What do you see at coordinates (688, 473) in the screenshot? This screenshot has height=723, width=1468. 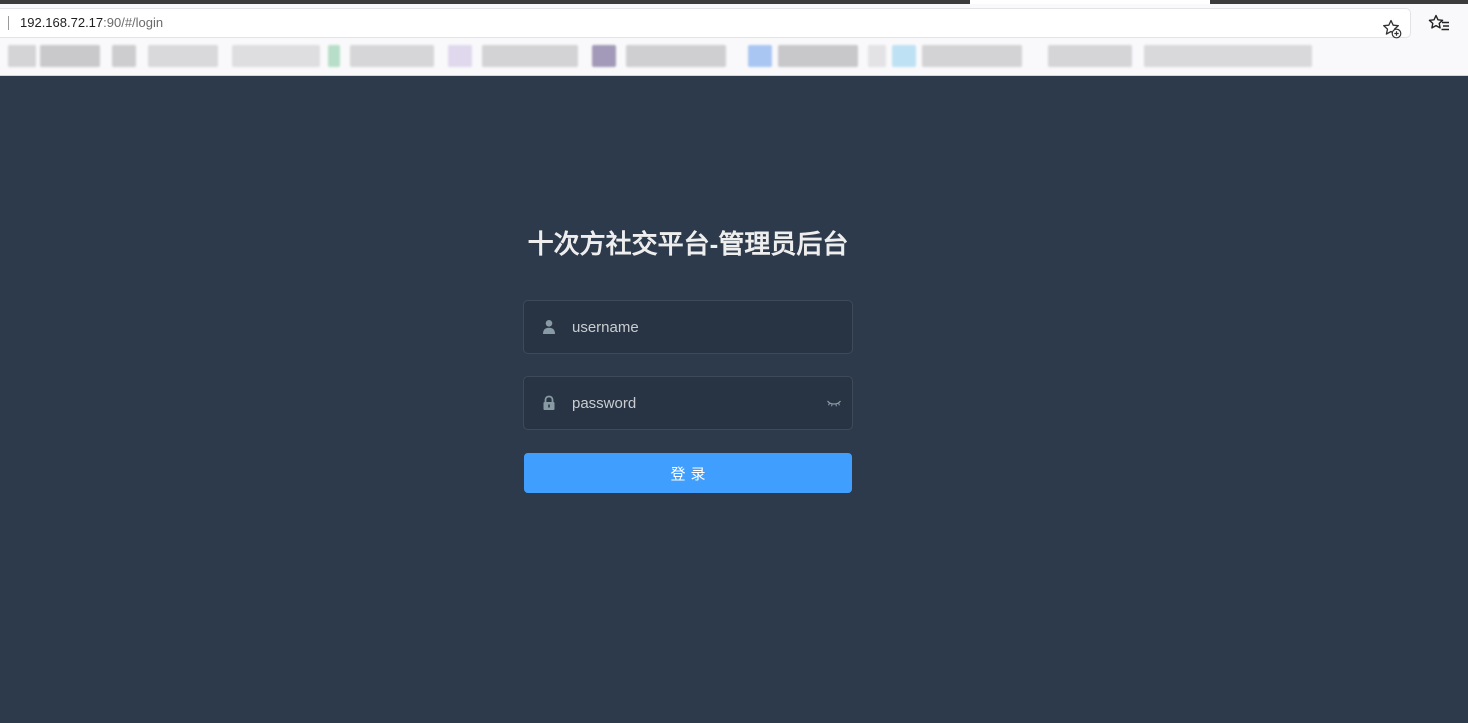 I see `login-button: 登录` at bounding box center [688, 473].